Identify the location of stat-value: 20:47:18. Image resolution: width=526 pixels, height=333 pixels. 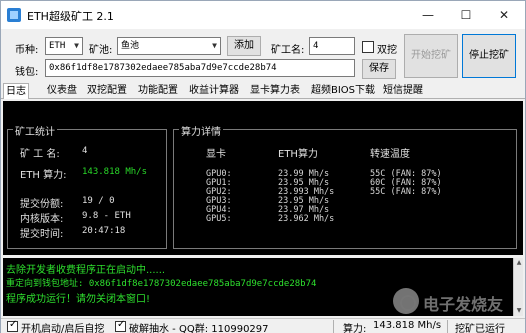
(104, 231).